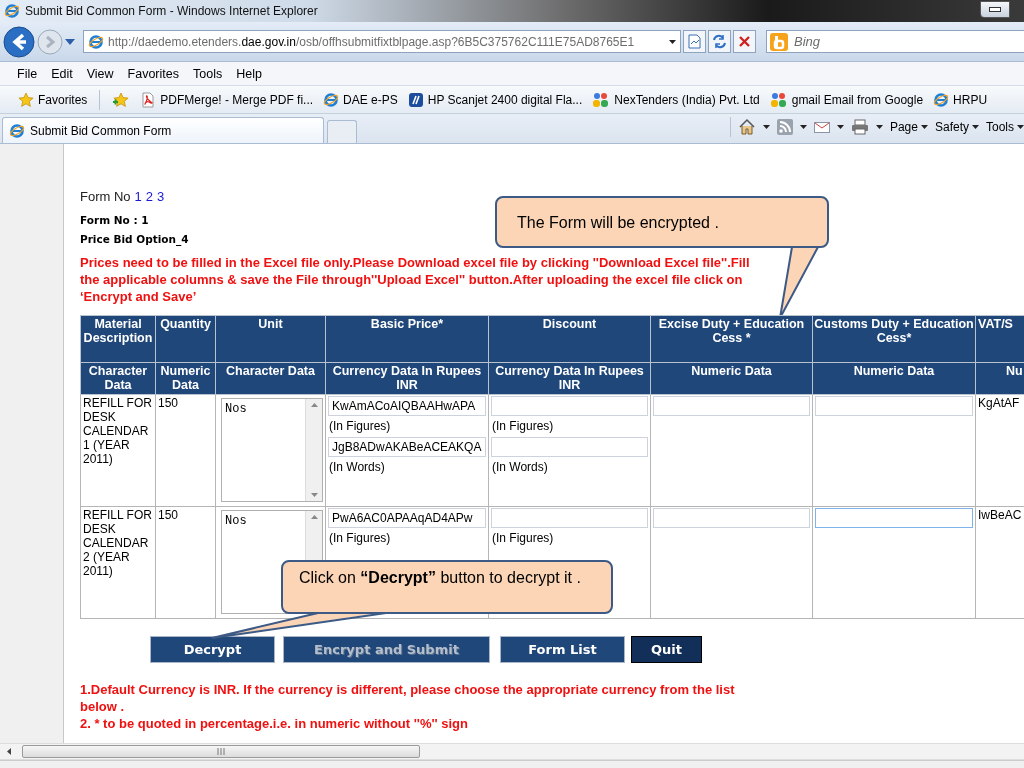 Image resolution: width=1024 pixels, height=768 pixels. Describe the element at coordinates (161, 196) in the screenshot. I see `form-link: 3` at that location.